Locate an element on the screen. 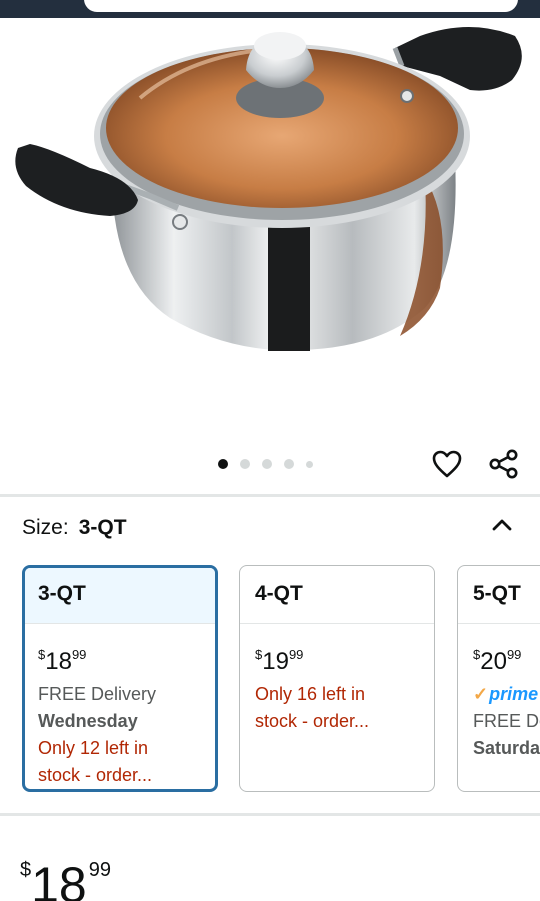 The image size is (540, 901). share-icon is located at coordinates (503, 464).